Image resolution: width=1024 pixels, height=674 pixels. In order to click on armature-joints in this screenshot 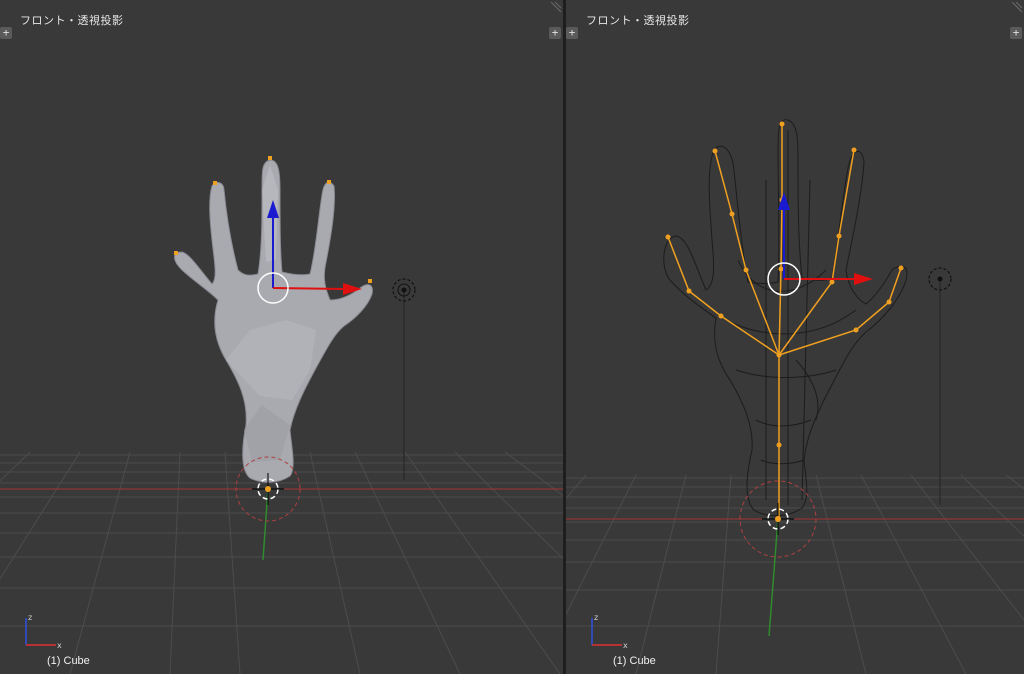, I will do `click(784, 284)`.